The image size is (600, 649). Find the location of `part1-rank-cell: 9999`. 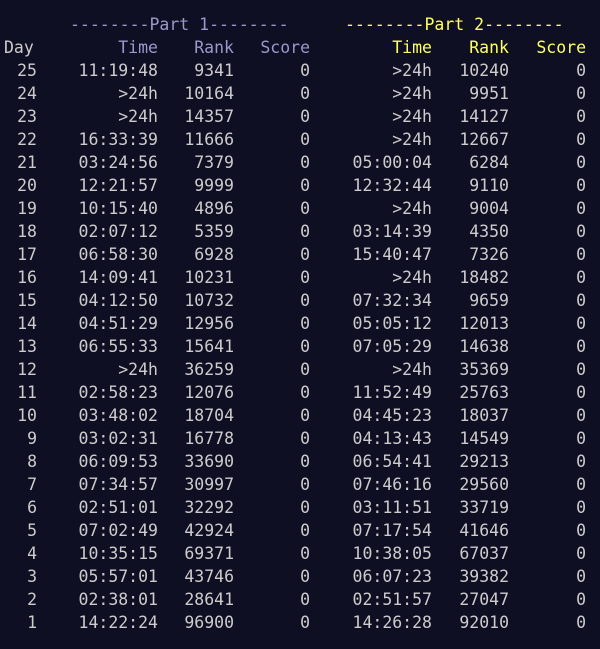

part1-rank-cell: 9999 is located at coordinates (214, 185).